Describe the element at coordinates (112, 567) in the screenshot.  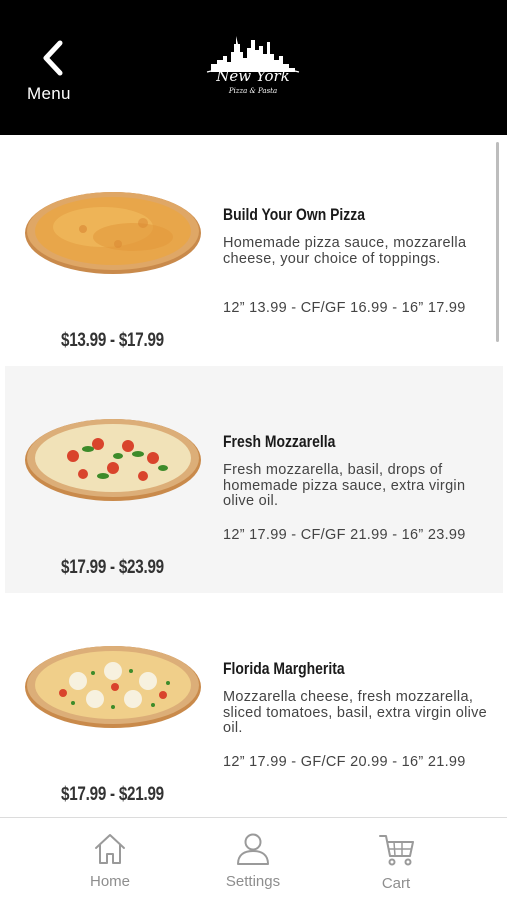
I see `item-price: $17.99 - $23.99` at that location.